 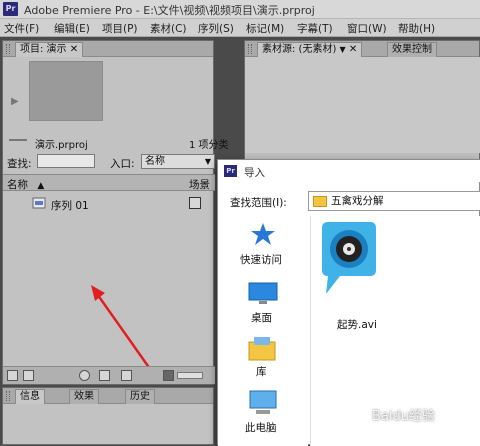 I want to click on tab-source-label: 素材源: (无素材), so click(x=299, y=49).